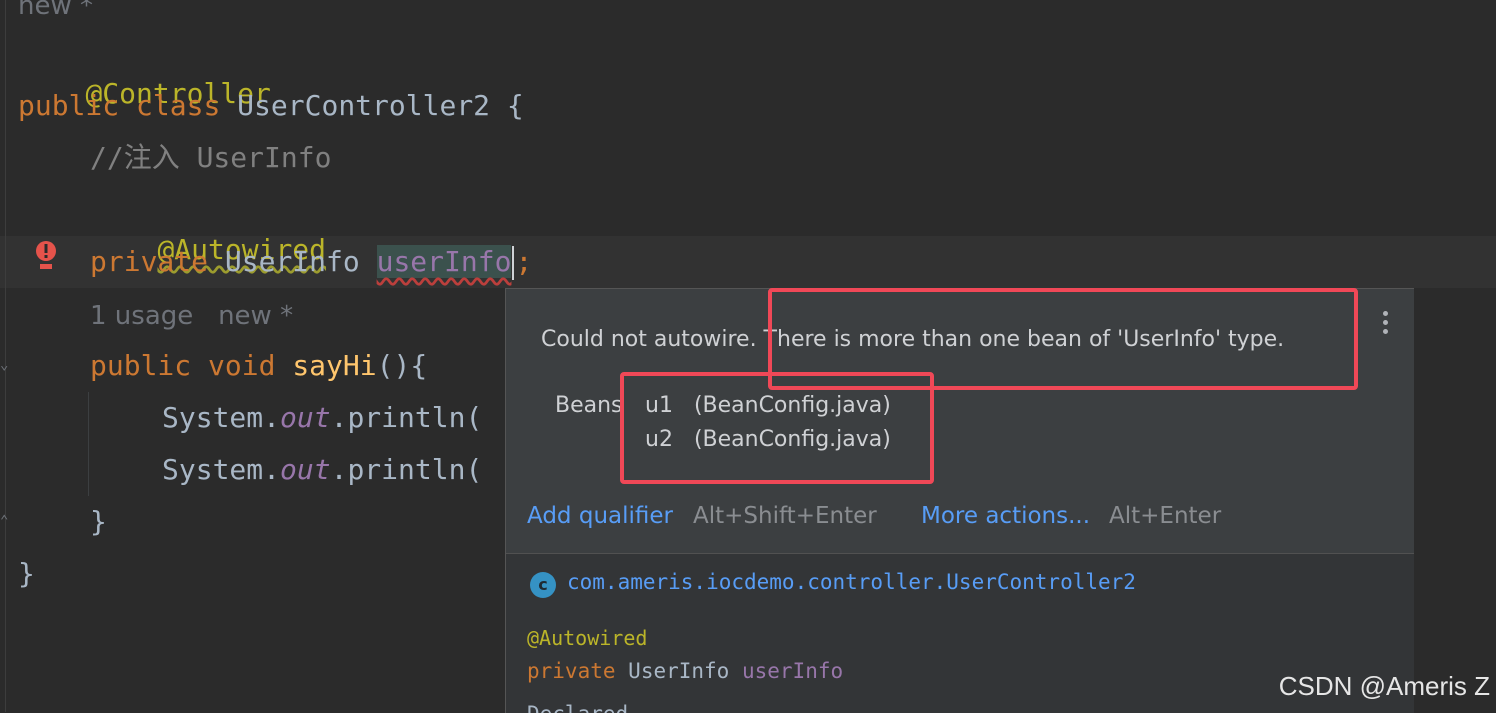  Describe the element at coordinates (543, 585) in the screenshot. I see `class-icon: c` at that location.